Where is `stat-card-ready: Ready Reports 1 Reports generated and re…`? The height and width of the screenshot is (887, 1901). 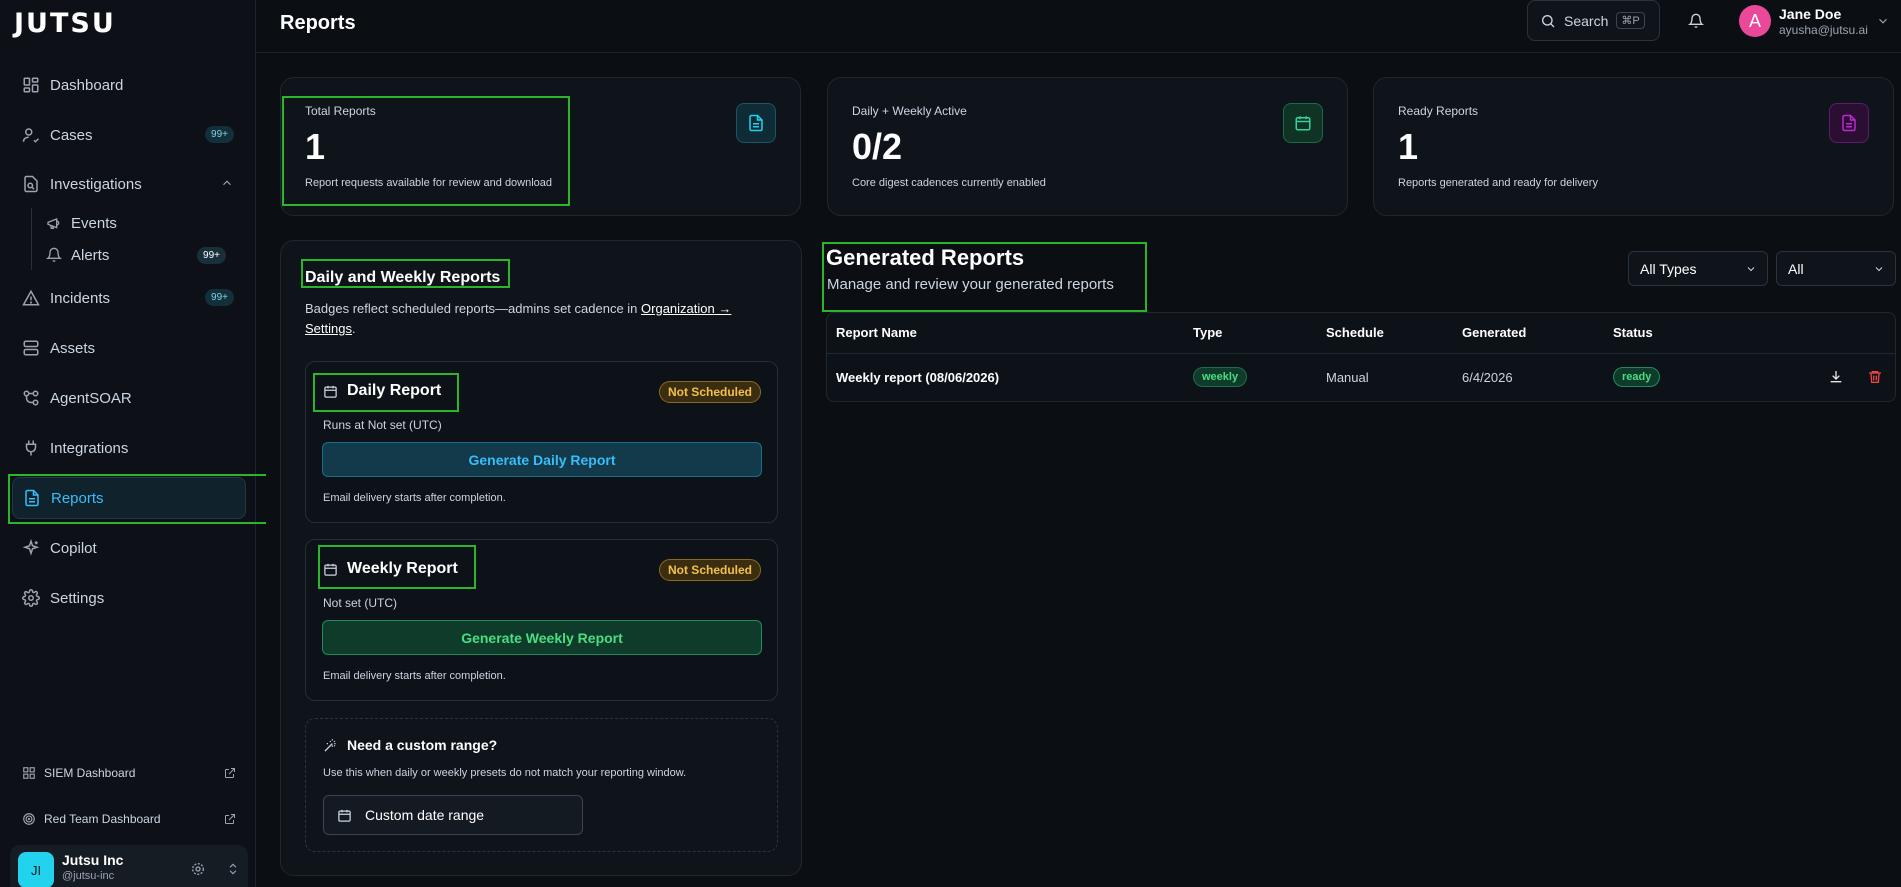 stat-card-ready: Ready Reports 1 Reports generated and re… is located at coordinates (1633, 146).